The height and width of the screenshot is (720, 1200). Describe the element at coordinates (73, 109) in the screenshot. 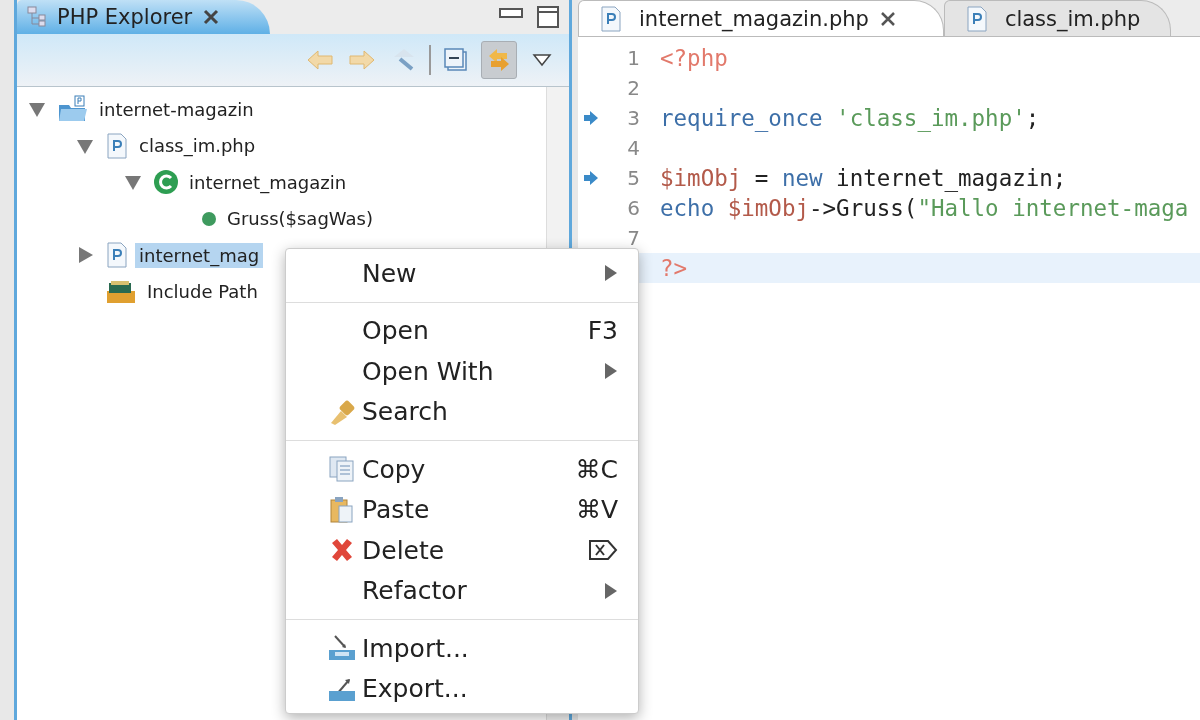

I see `project-folder-icon` at that location.